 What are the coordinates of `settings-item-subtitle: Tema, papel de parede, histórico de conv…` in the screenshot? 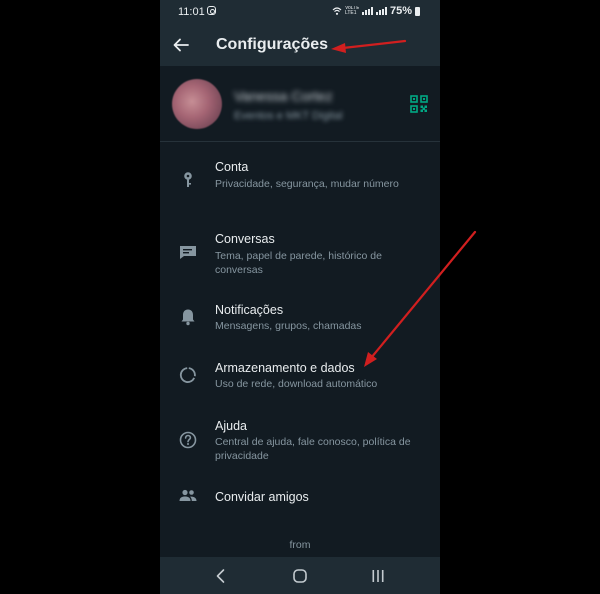 It's located at (298, 263).